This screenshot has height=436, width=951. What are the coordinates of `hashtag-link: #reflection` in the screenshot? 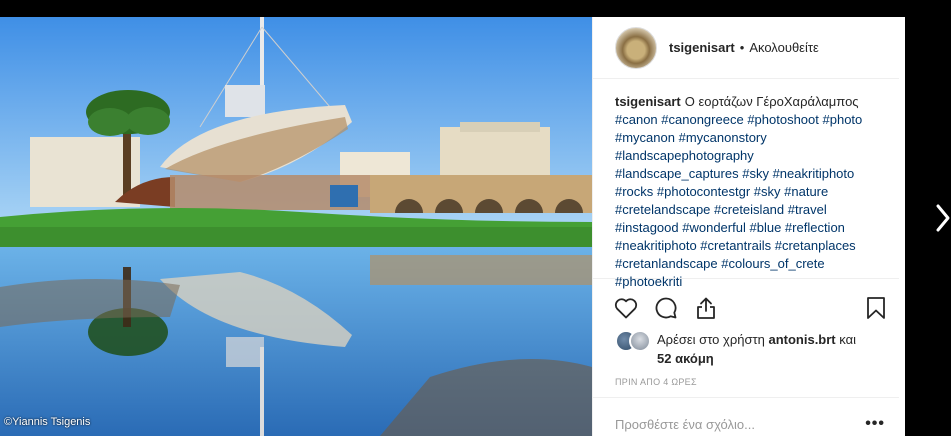 It's located at (815, 227).